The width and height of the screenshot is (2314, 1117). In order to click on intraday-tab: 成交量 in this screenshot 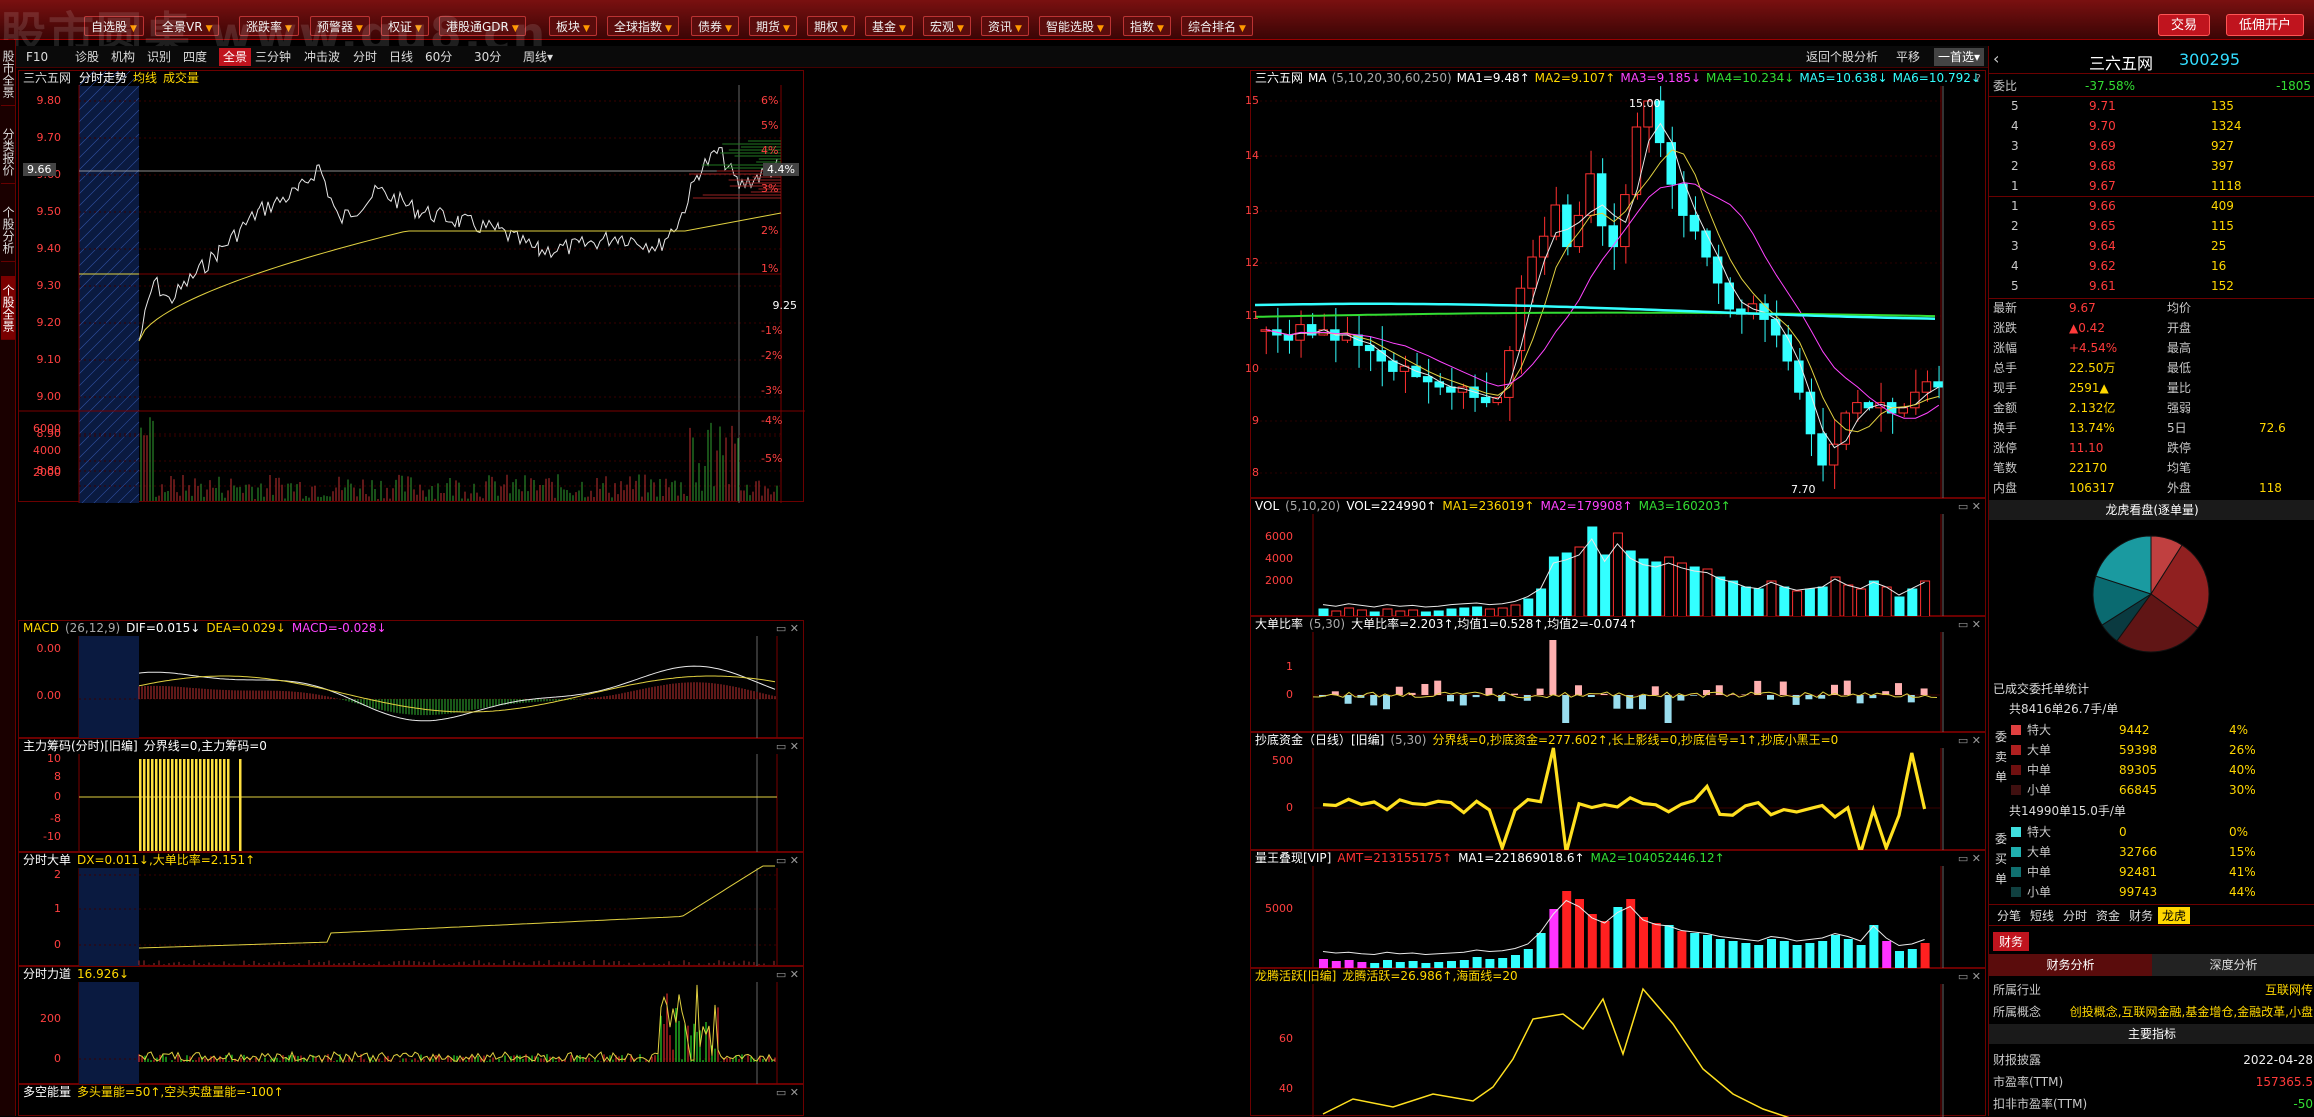, I will do `click(181, 78)`.